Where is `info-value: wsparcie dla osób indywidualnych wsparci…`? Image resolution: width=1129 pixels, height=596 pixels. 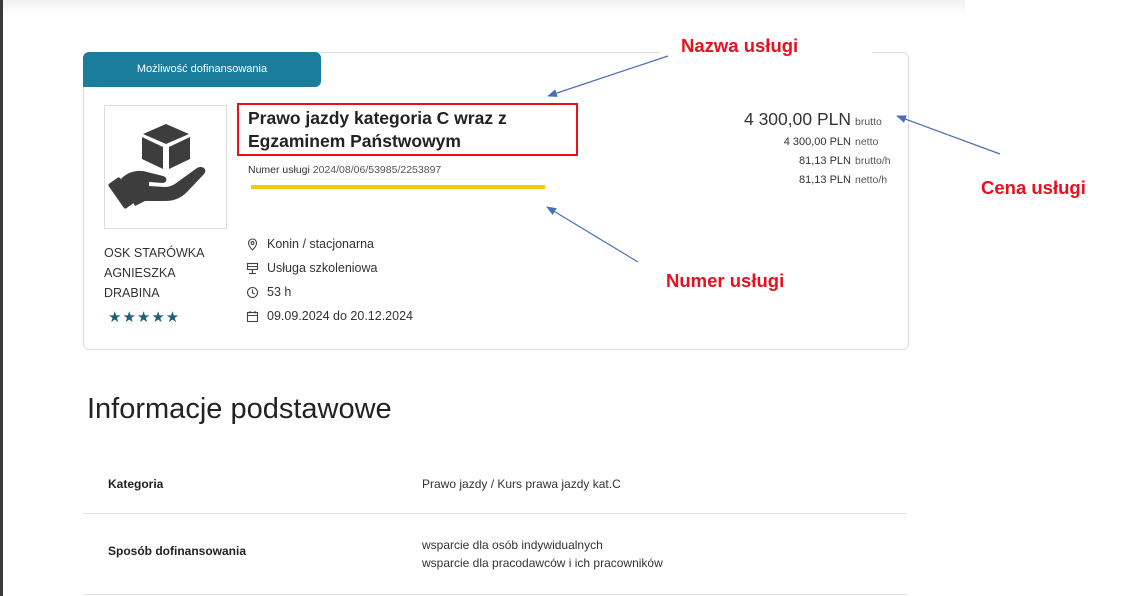 info-value: wsparcie dla osób indywidualnych wsparci… is located at coordinates (542, 554).